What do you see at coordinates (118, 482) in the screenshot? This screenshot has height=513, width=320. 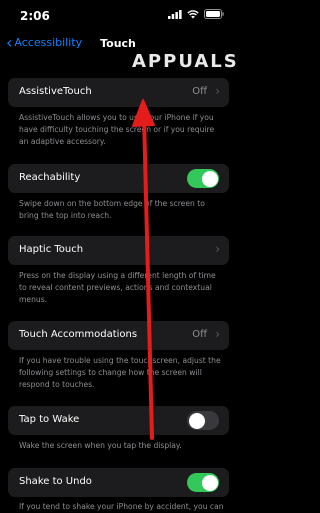 I see `row-shake-to-undo: Shake to Undo` at bounding box center [118, 482].